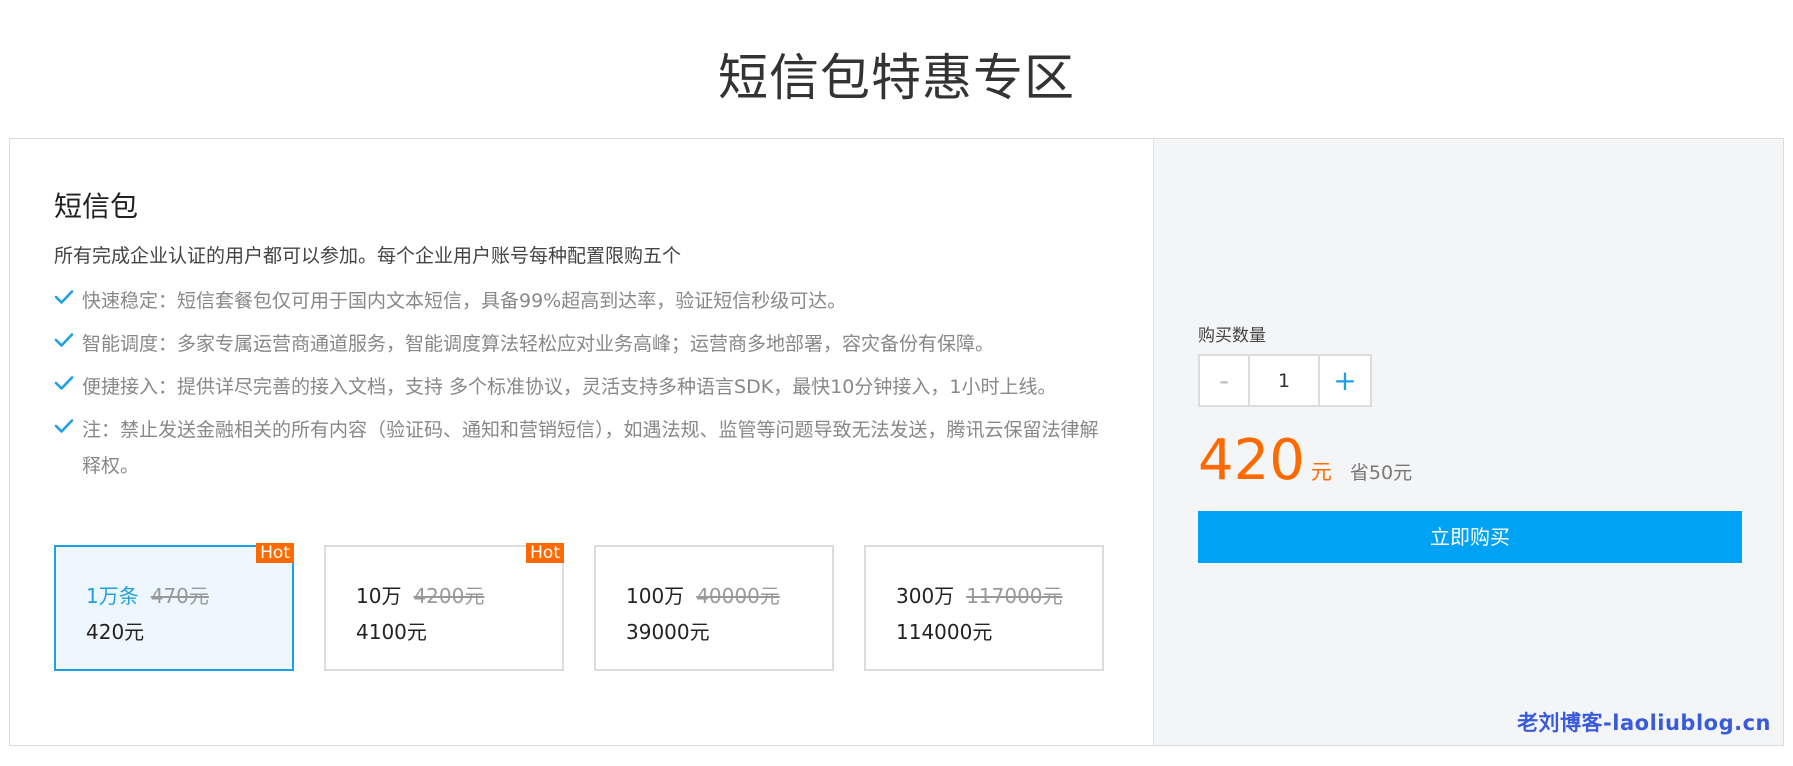 Image resolution: width=1793 pixels, height=766 pixels. I want to click on package-title: 短信包, so click(96, 206).